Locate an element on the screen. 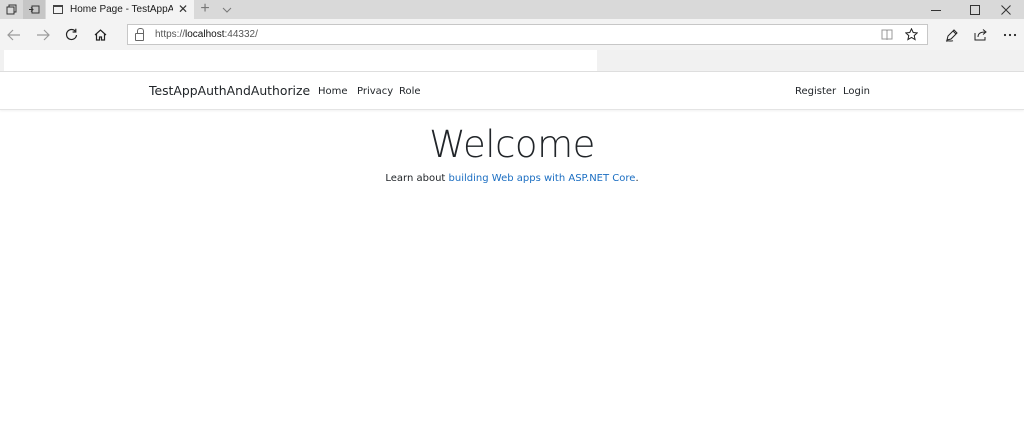 The width and height of the screenshot is (1024, 430). url-host: localhost is located at coordinates (205, 34).